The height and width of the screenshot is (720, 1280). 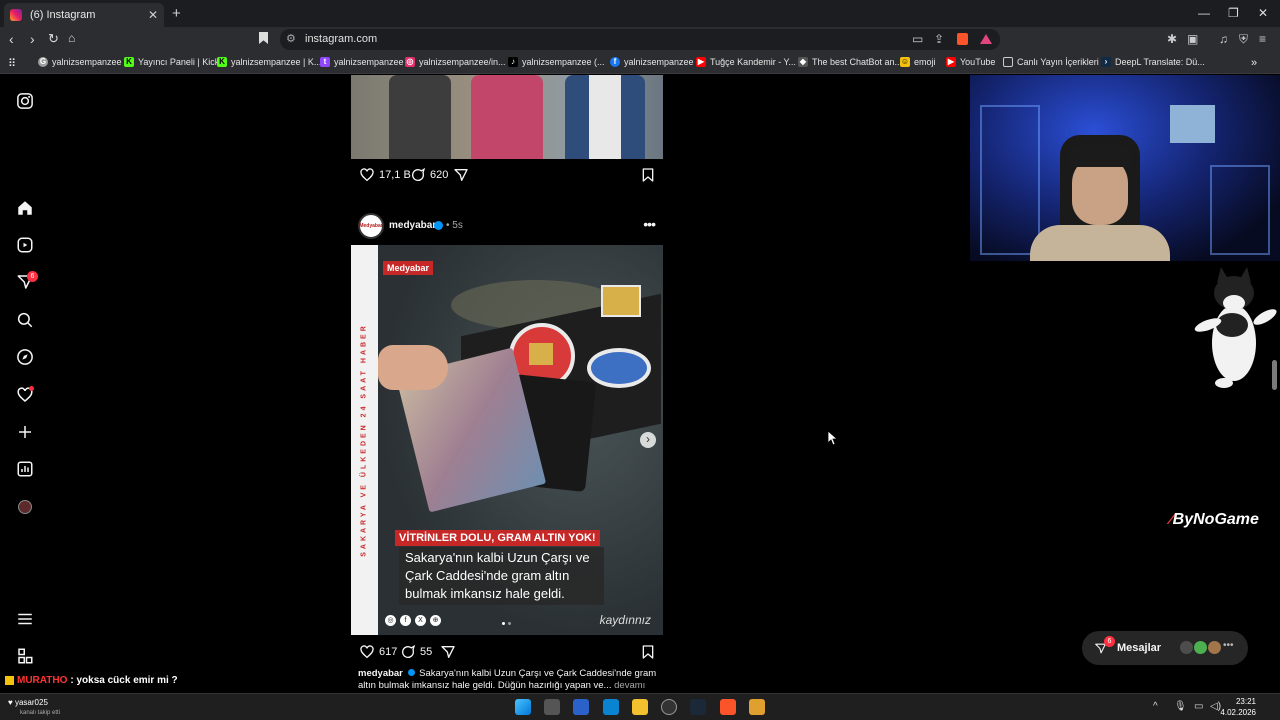 I want to click on address-bar: ⚙ instagram.com ▭ ⇪, so click(x=640, y=39).